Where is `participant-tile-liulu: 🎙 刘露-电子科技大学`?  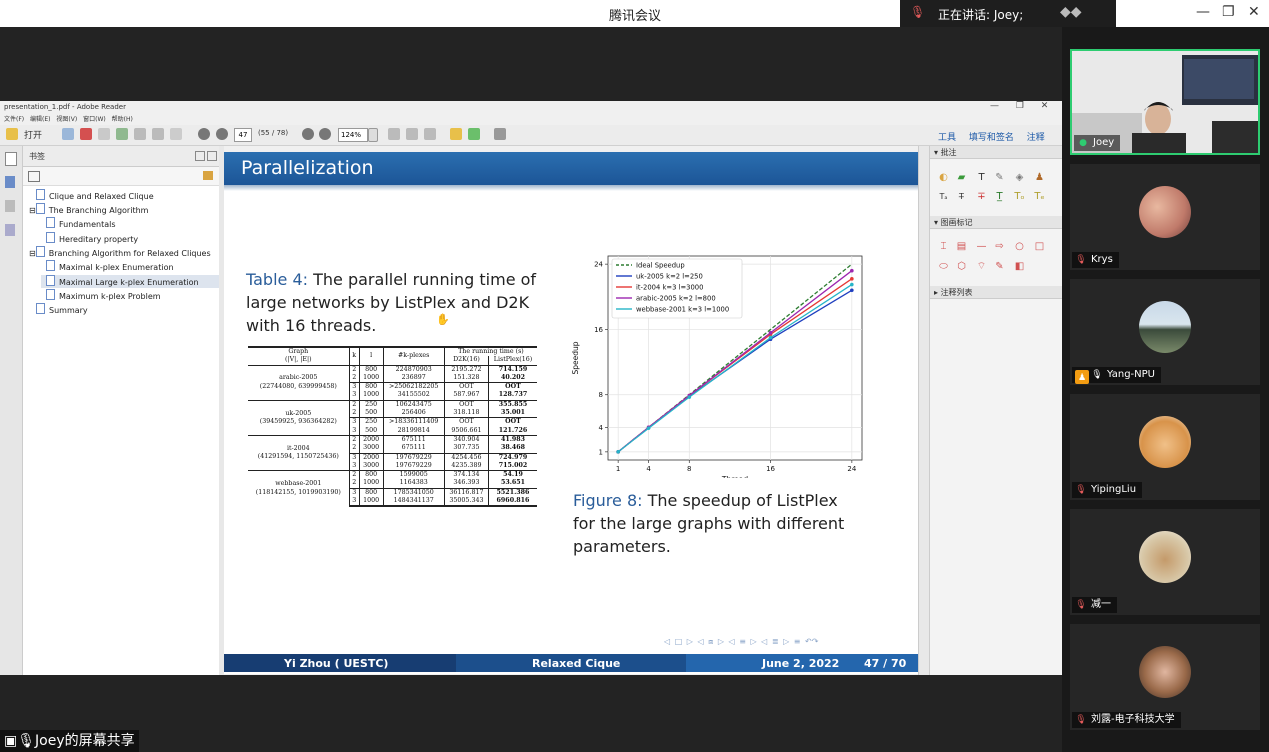
participant-tile-liulu: 🎙 刘露-电子科技大学 is located at coordinates (1165, 677).